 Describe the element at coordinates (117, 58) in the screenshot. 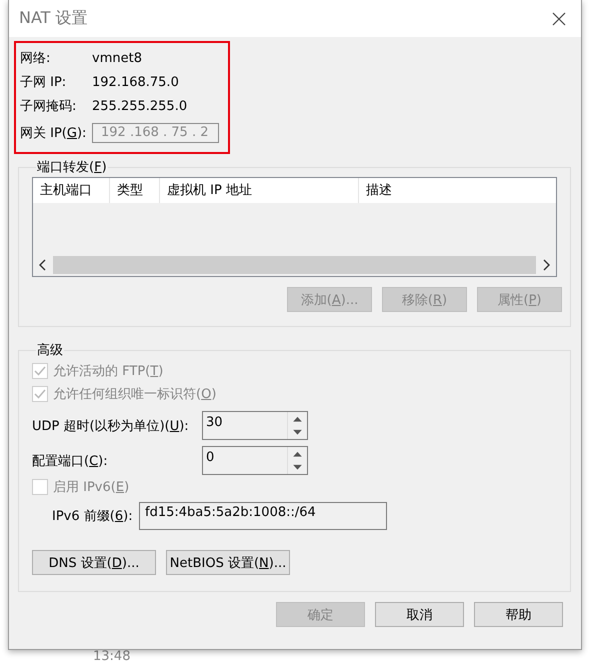

I see `field-value: vmnet8` at that location.